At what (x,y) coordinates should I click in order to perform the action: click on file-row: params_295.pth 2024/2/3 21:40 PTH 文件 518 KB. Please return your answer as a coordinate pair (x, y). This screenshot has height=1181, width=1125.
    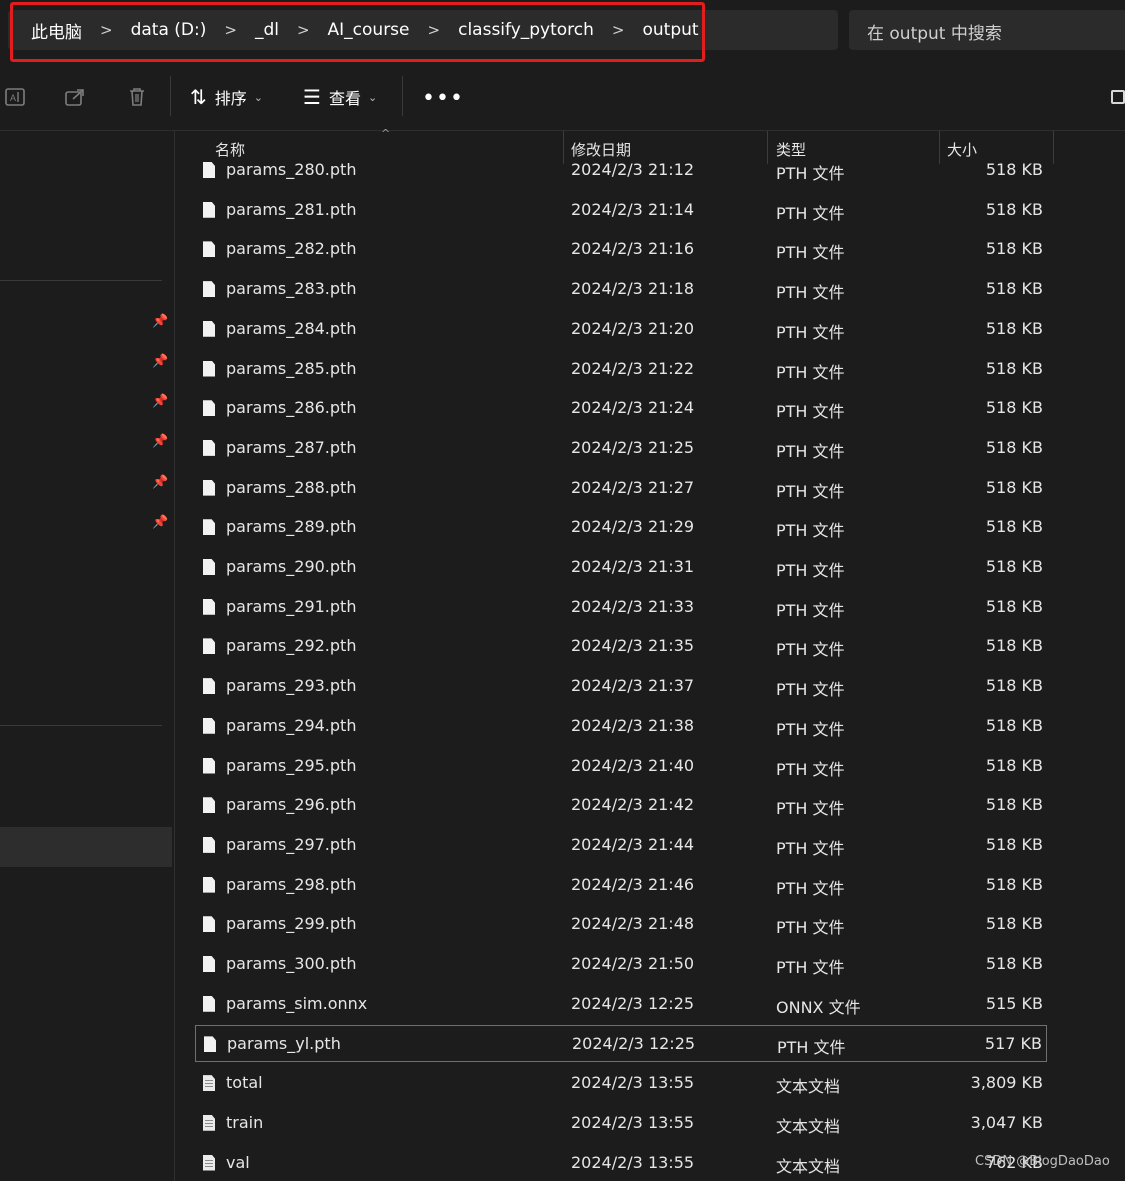
    Looking at the image, I should click on (621, 766).